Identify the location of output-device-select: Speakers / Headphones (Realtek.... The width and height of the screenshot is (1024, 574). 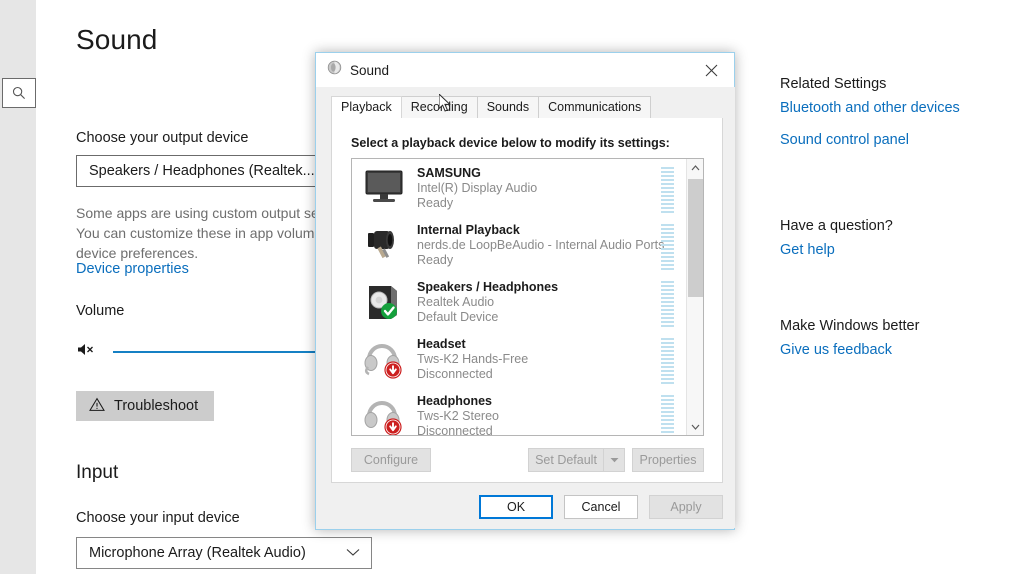
(212, 171).